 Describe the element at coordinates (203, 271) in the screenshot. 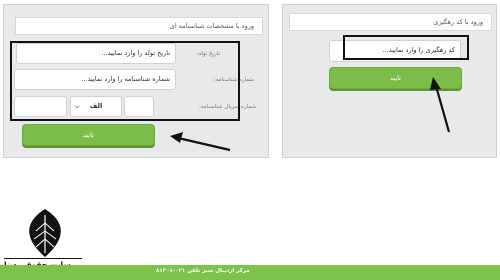

I see `footer-text: مرکز اردیبال سبز تلفن ۰۲۱-۸۱۳۰۱` at that location.